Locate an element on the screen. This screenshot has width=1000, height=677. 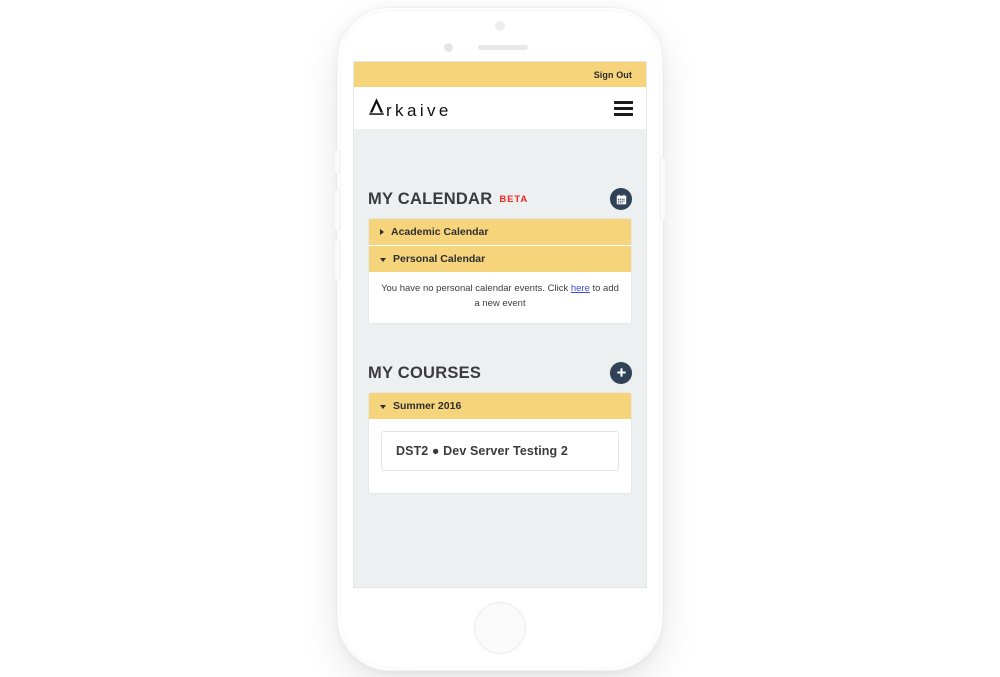
courses-section-title: MY COURSES is located at coordinates (425, 372).